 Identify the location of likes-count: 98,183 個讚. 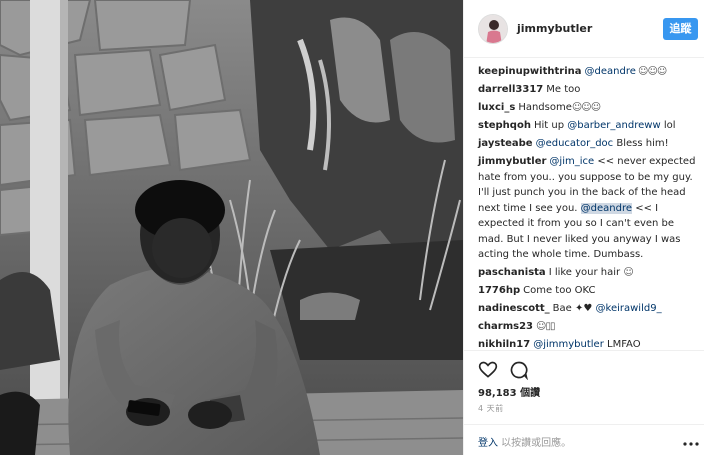
(509, 391).